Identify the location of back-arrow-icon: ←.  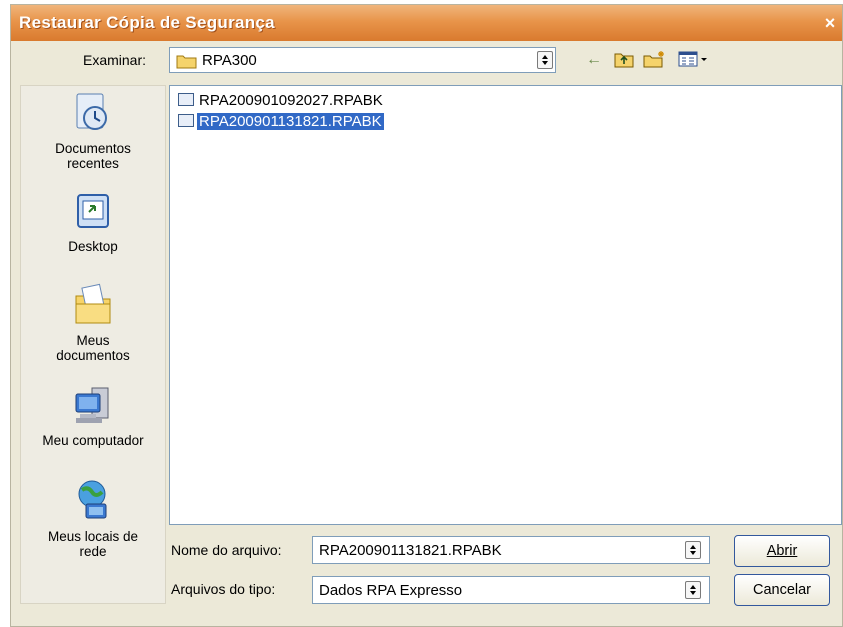
(594, 60).